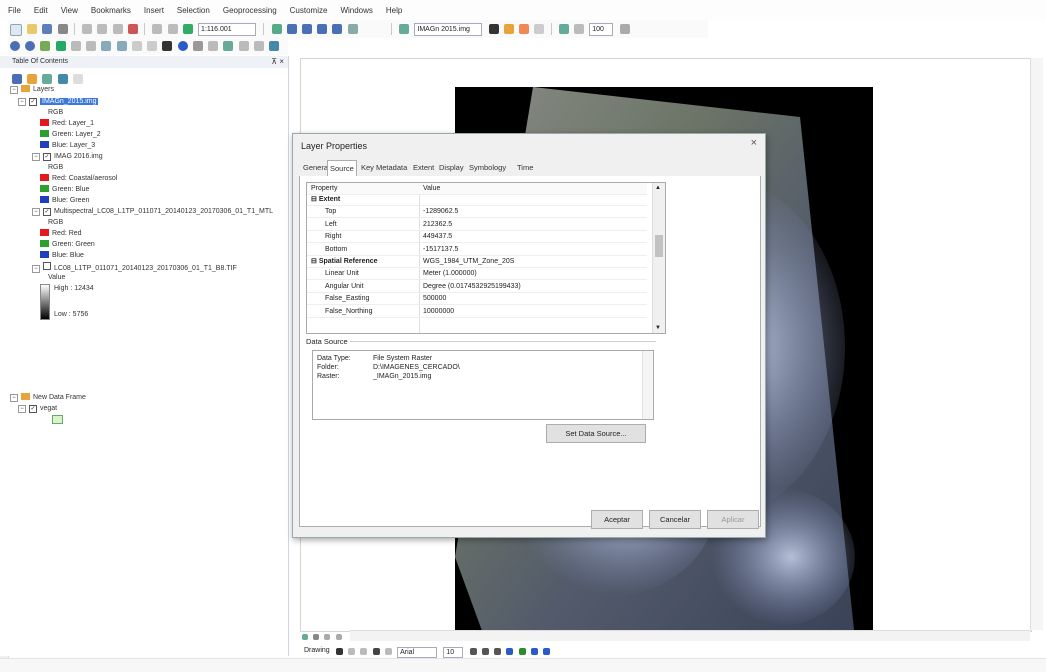 Image resolution: width=1046 pixels, height=672 pixels. What do you see at coordinates (154, 10) in the screenshot?
I see `menu-insert: Insert` at bounding box center [154, 10].